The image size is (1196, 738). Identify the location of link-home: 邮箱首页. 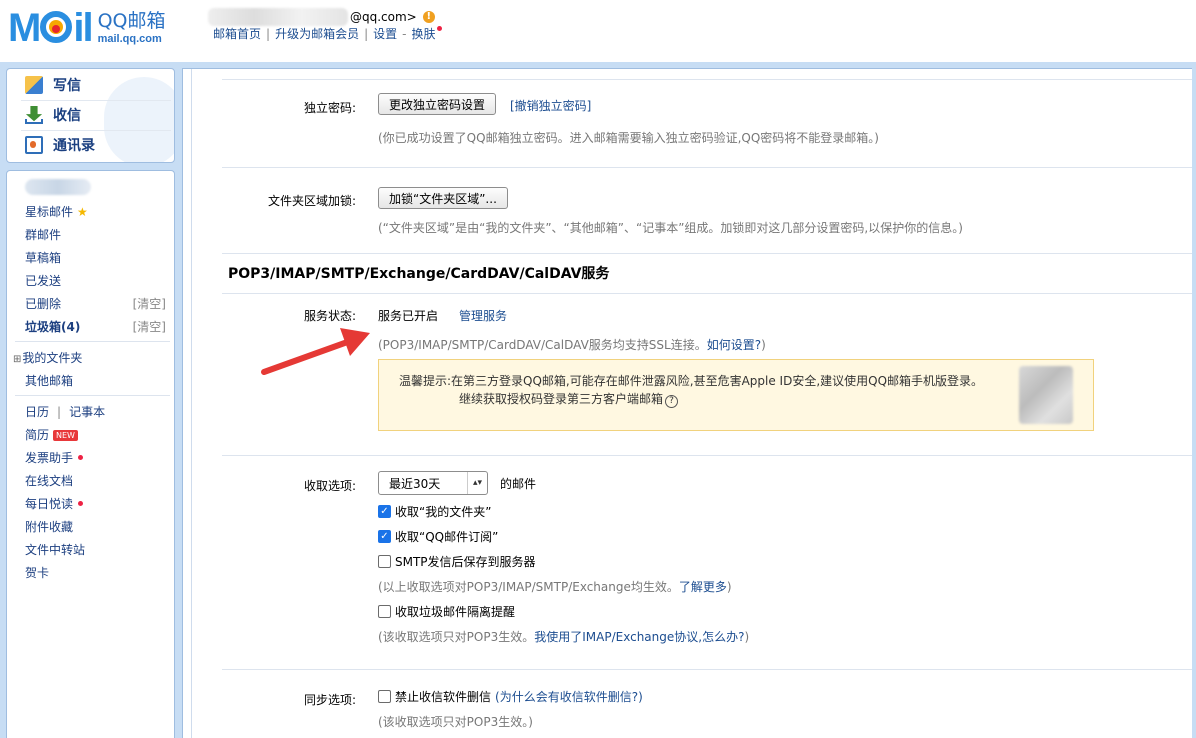
(237, 33).